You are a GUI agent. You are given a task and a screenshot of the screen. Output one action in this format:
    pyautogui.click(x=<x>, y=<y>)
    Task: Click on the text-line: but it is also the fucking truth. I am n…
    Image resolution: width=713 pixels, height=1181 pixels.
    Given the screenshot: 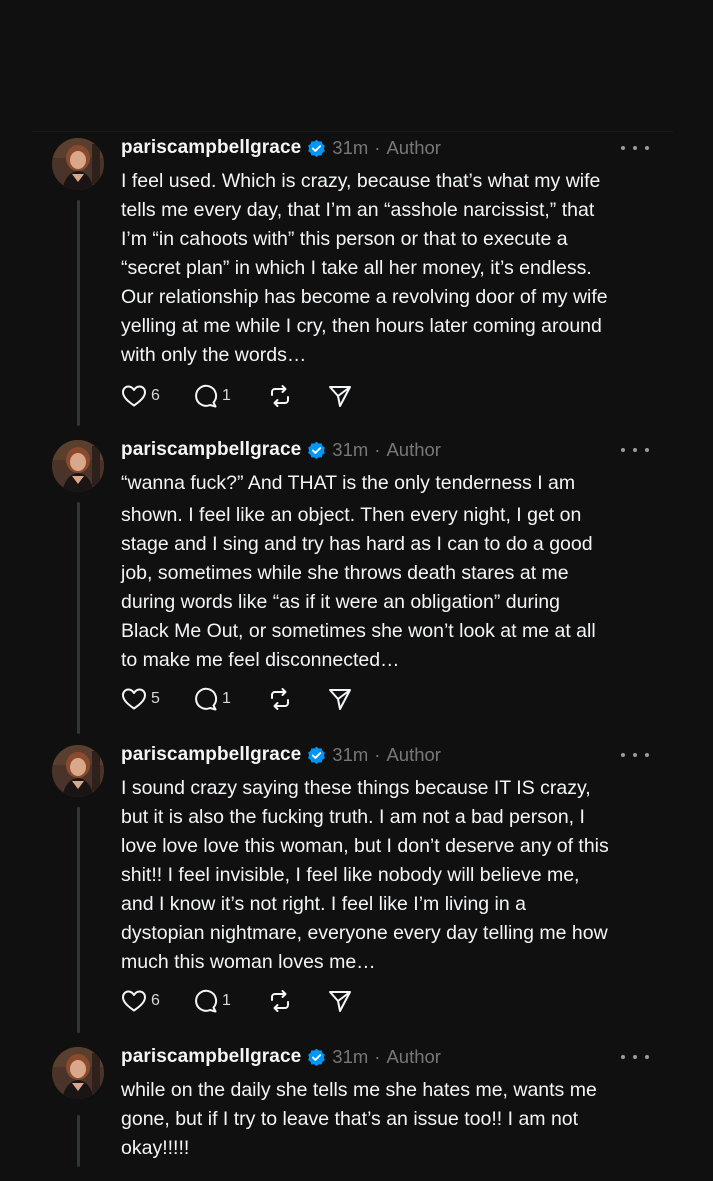 What is the action you would take?
    pyautogui.click(x=353, y=817)
    